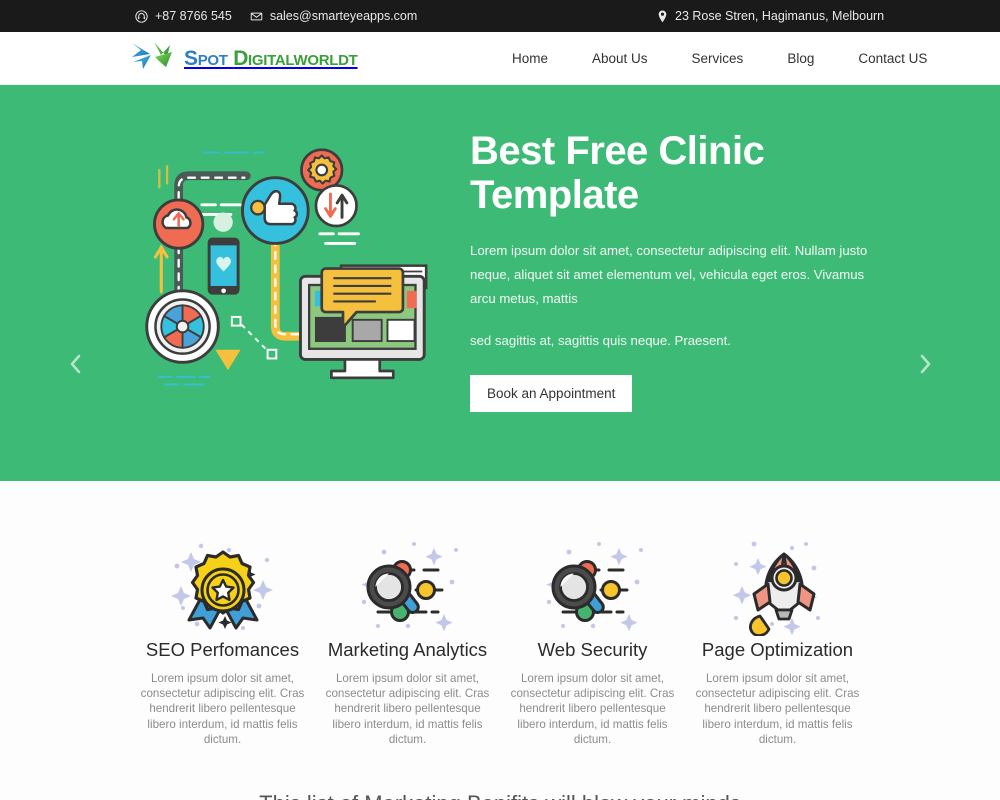 The image size is (1000, 800). I want to click on site-logo: Spot Digitalworldt, so click(244, 58).